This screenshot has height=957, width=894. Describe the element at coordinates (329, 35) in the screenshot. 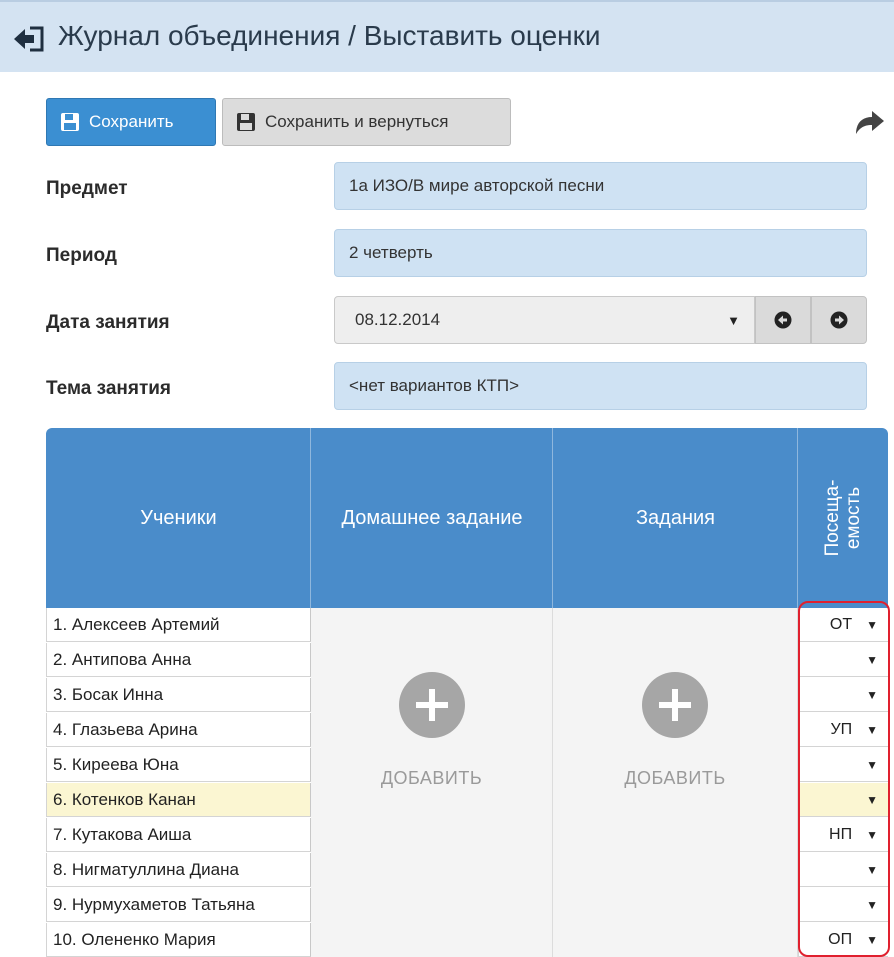

I see `page-title: Журнал объединения / Выставить оценки` at that location.